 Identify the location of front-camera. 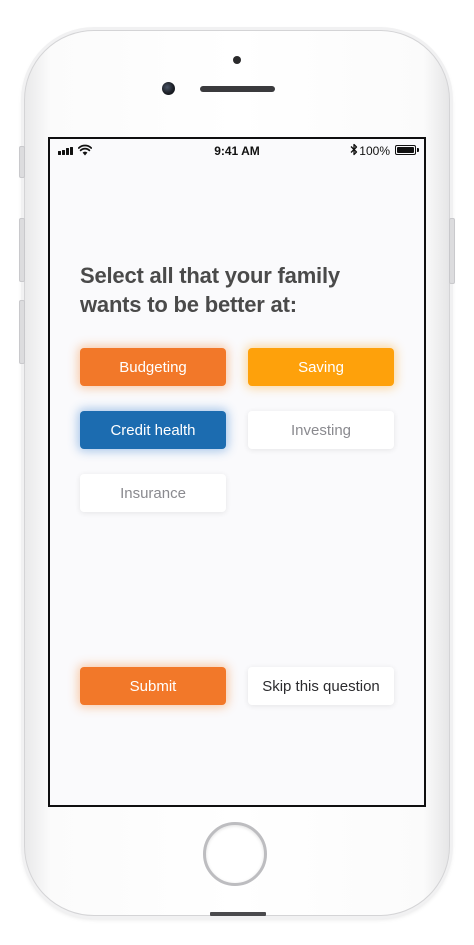
(168, 88).